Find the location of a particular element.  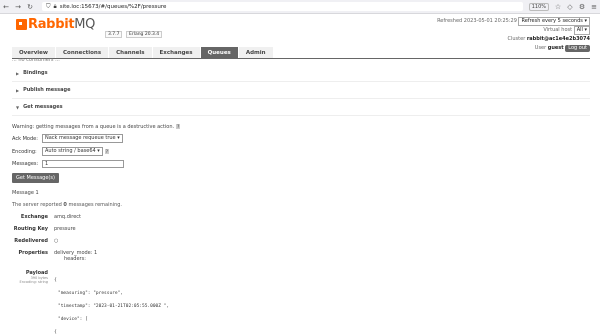

encoding-row: Encoding: Auto string / base64 ▾ ? is located at coordinates (301, 151).